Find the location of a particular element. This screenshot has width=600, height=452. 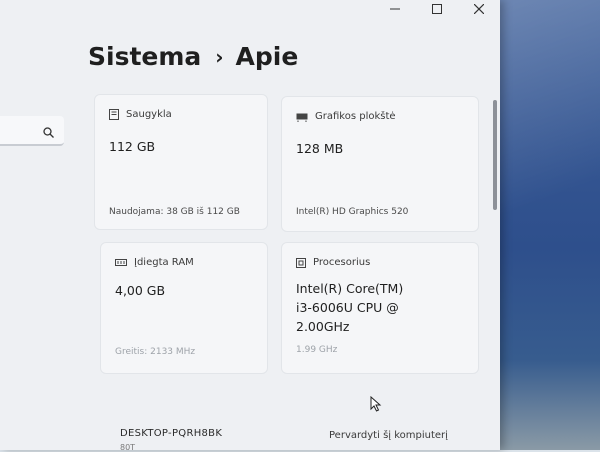

storage-title: Saugykla is located at coordinates (149, 114).